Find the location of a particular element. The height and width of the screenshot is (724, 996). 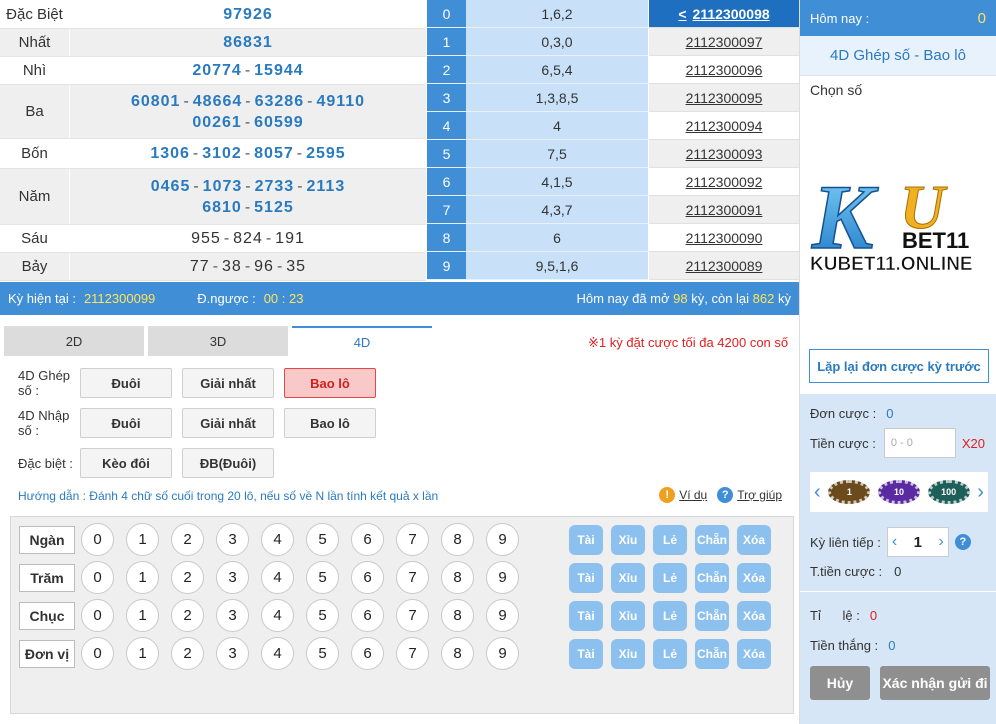

question-icon: ? is located at coordinates (962, 542).